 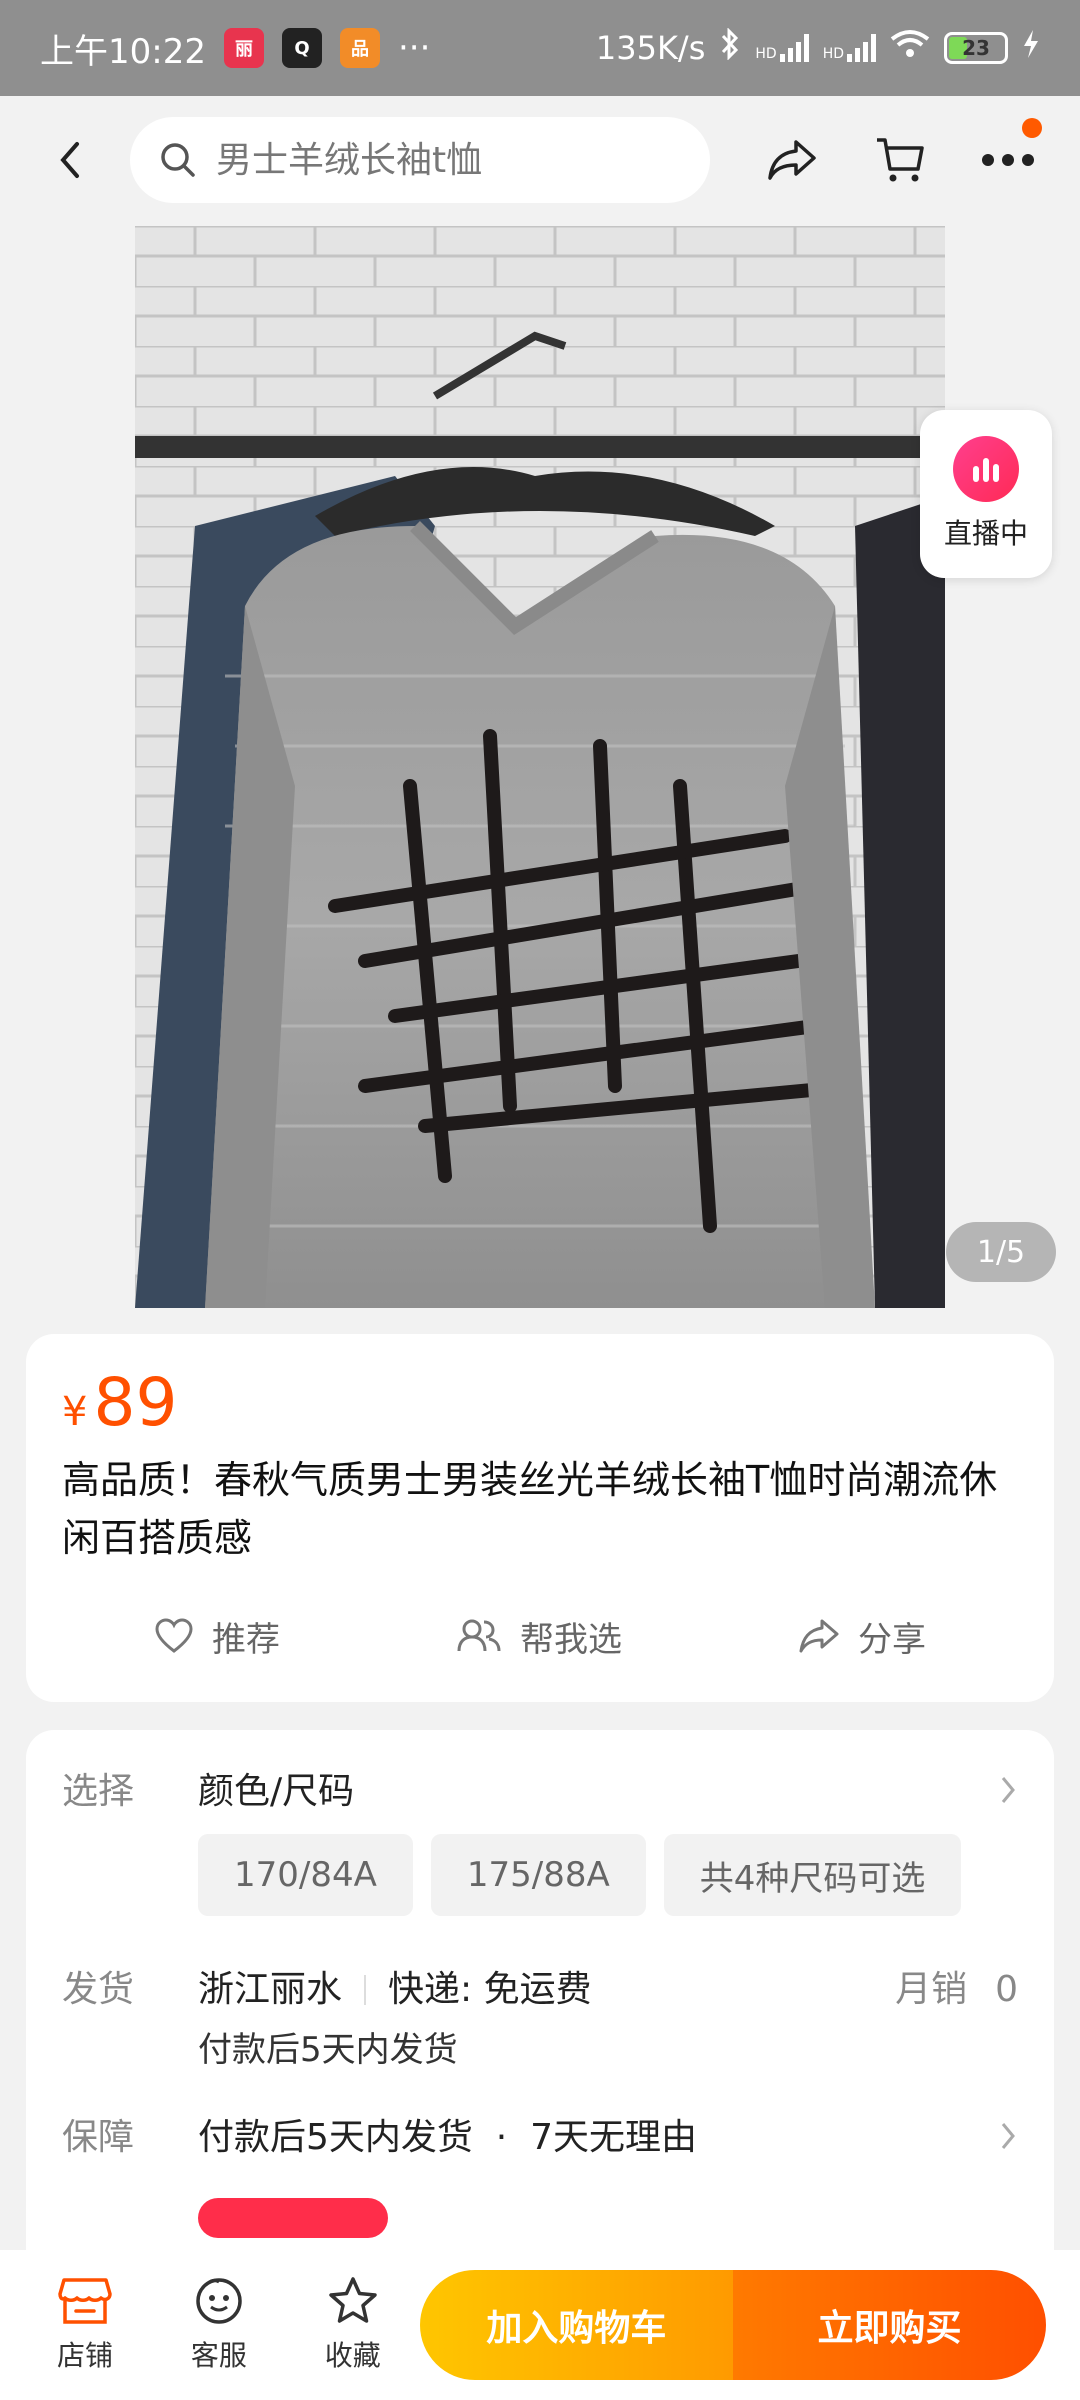 What do you see at coordinates (889, 2325) in the screenshot?
I see `buy-now-button: 立即购买` at bounding box center [889, 2325].